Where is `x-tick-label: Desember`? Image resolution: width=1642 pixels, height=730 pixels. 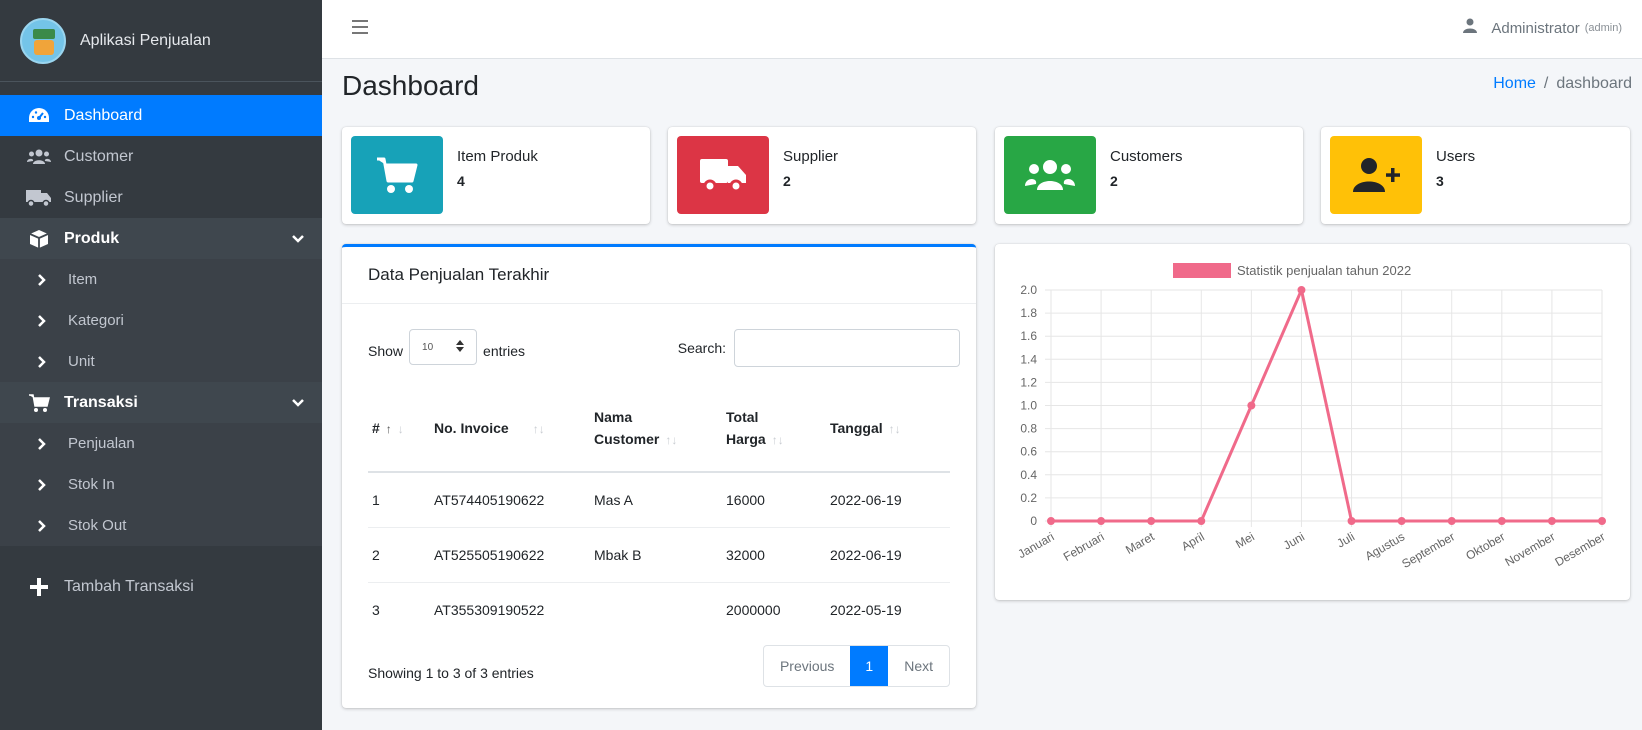 x-tick-label: Desember is located at coordinates (1580, 549).